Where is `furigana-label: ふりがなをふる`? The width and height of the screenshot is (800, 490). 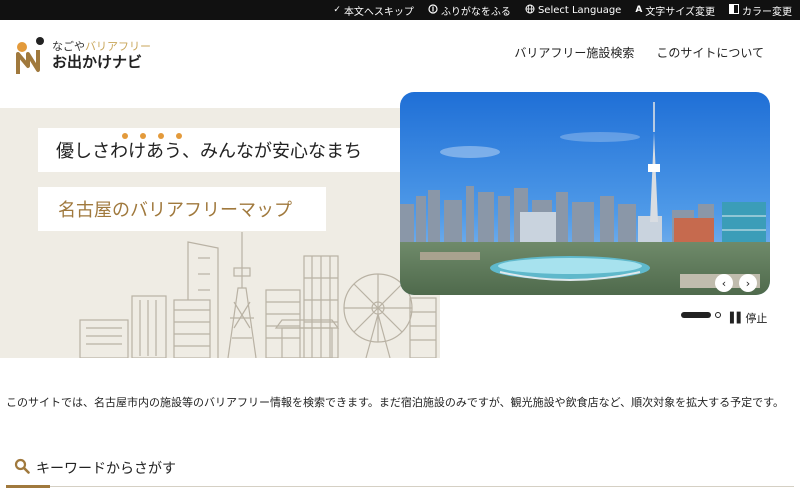
furigana-label: ふりがなをふる is located at coordinates (475, 12).